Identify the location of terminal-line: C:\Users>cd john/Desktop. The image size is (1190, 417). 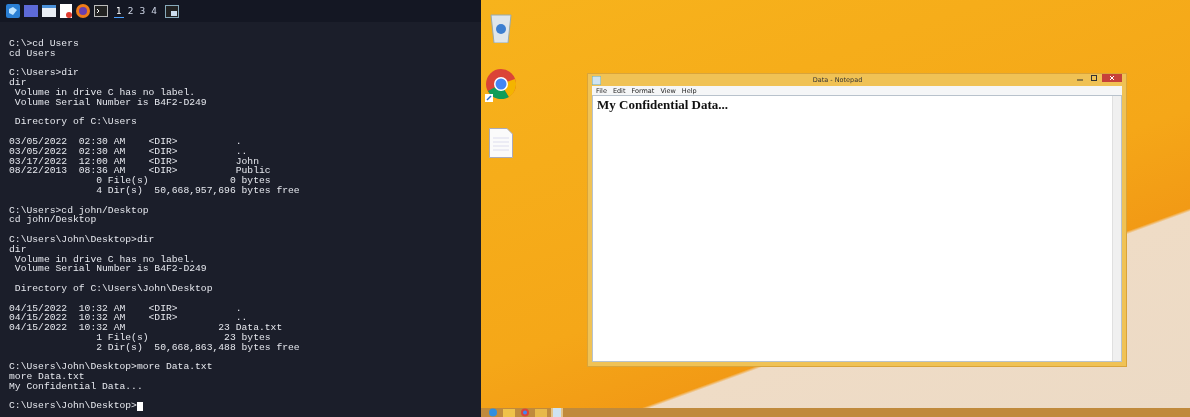
(79, 210).